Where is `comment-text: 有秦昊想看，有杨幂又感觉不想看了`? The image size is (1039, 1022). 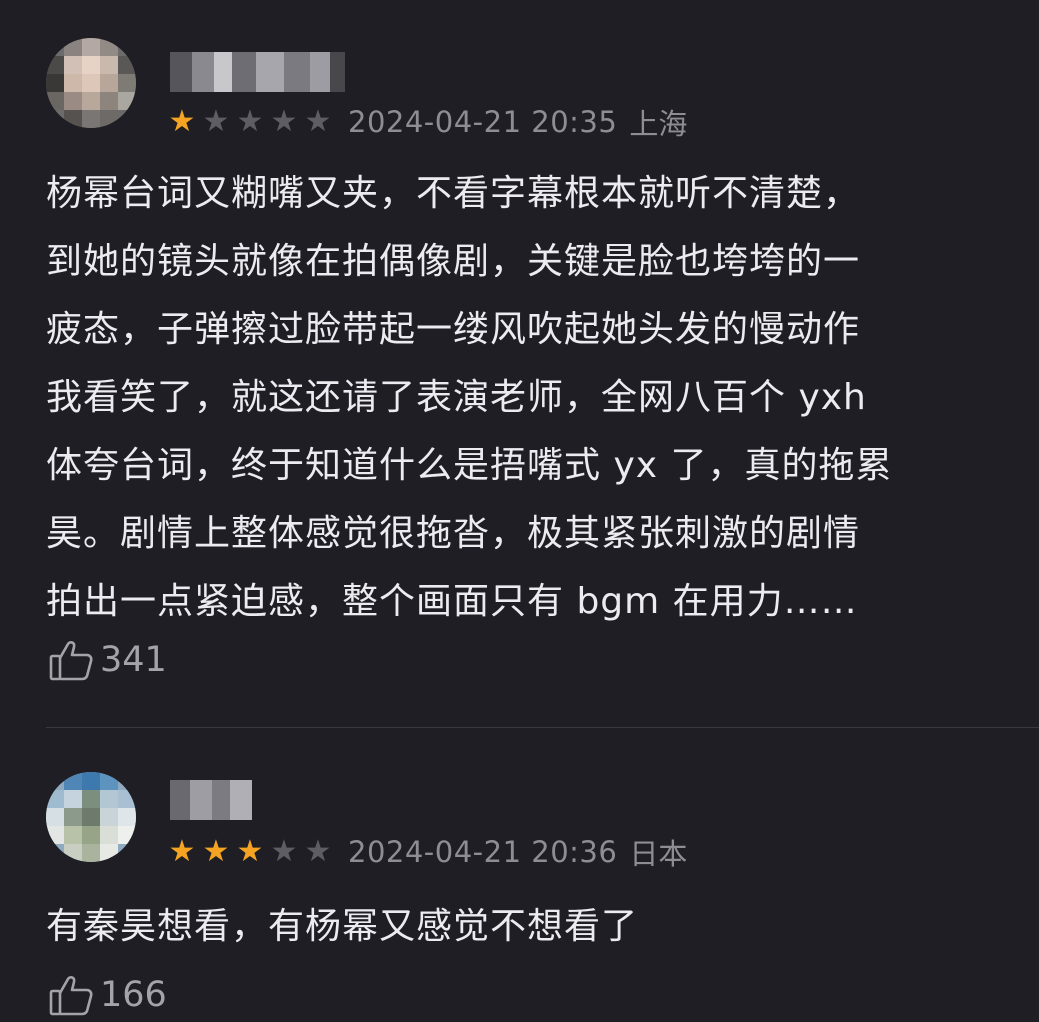 comment-text: 有秦昊想看，有杨幂又感觉不想看了 is located at coordinates (542, 927).